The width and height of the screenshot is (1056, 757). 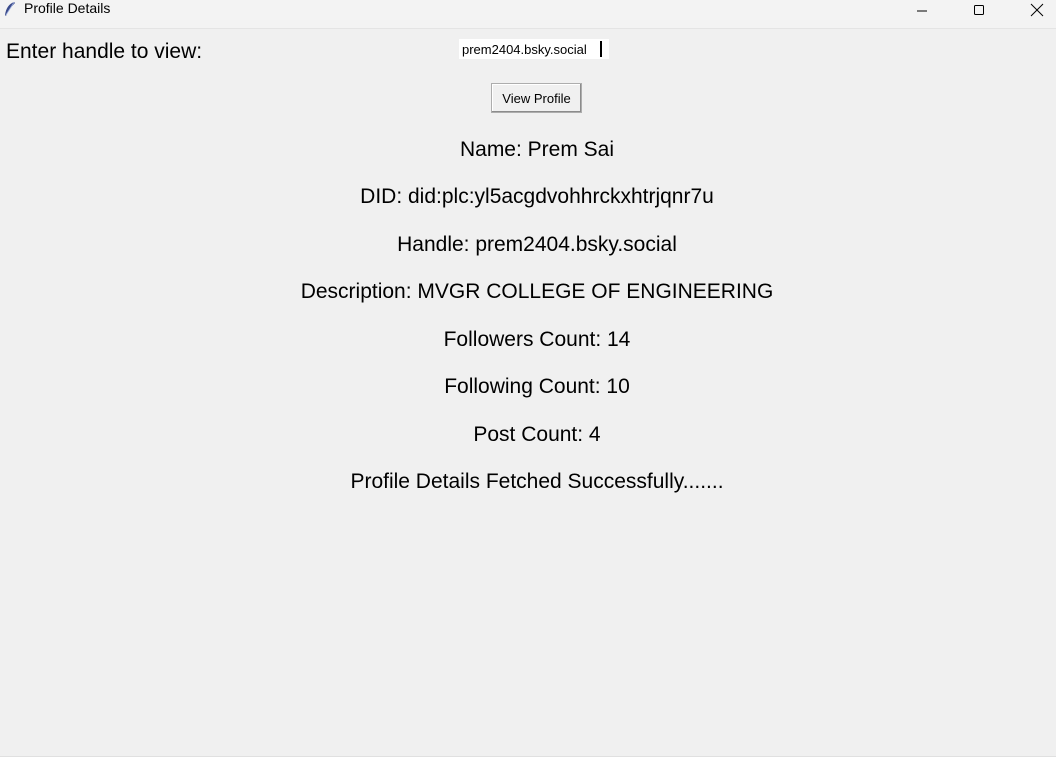 I want to click on close-button, so click(x=1035, y=10).